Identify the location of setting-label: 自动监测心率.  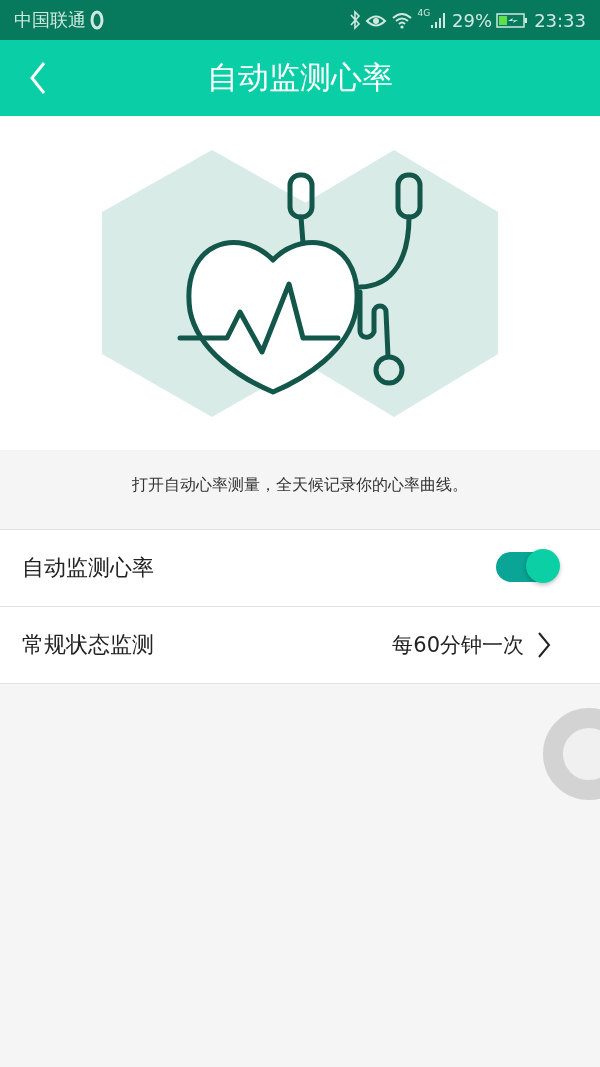
(88, 568).